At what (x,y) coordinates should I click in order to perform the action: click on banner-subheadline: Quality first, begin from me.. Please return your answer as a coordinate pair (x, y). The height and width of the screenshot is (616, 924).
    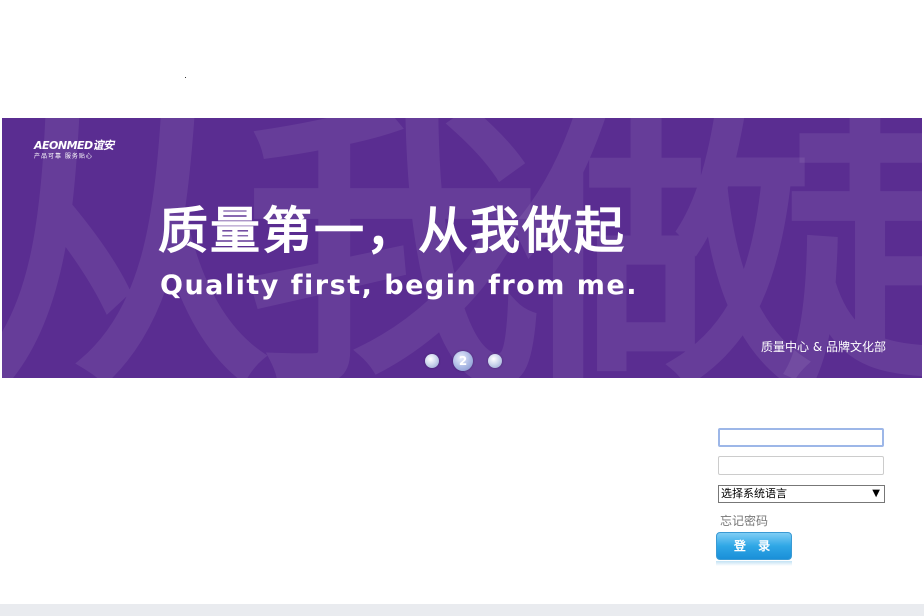
    Looking at the image, I should click on (399, 285).